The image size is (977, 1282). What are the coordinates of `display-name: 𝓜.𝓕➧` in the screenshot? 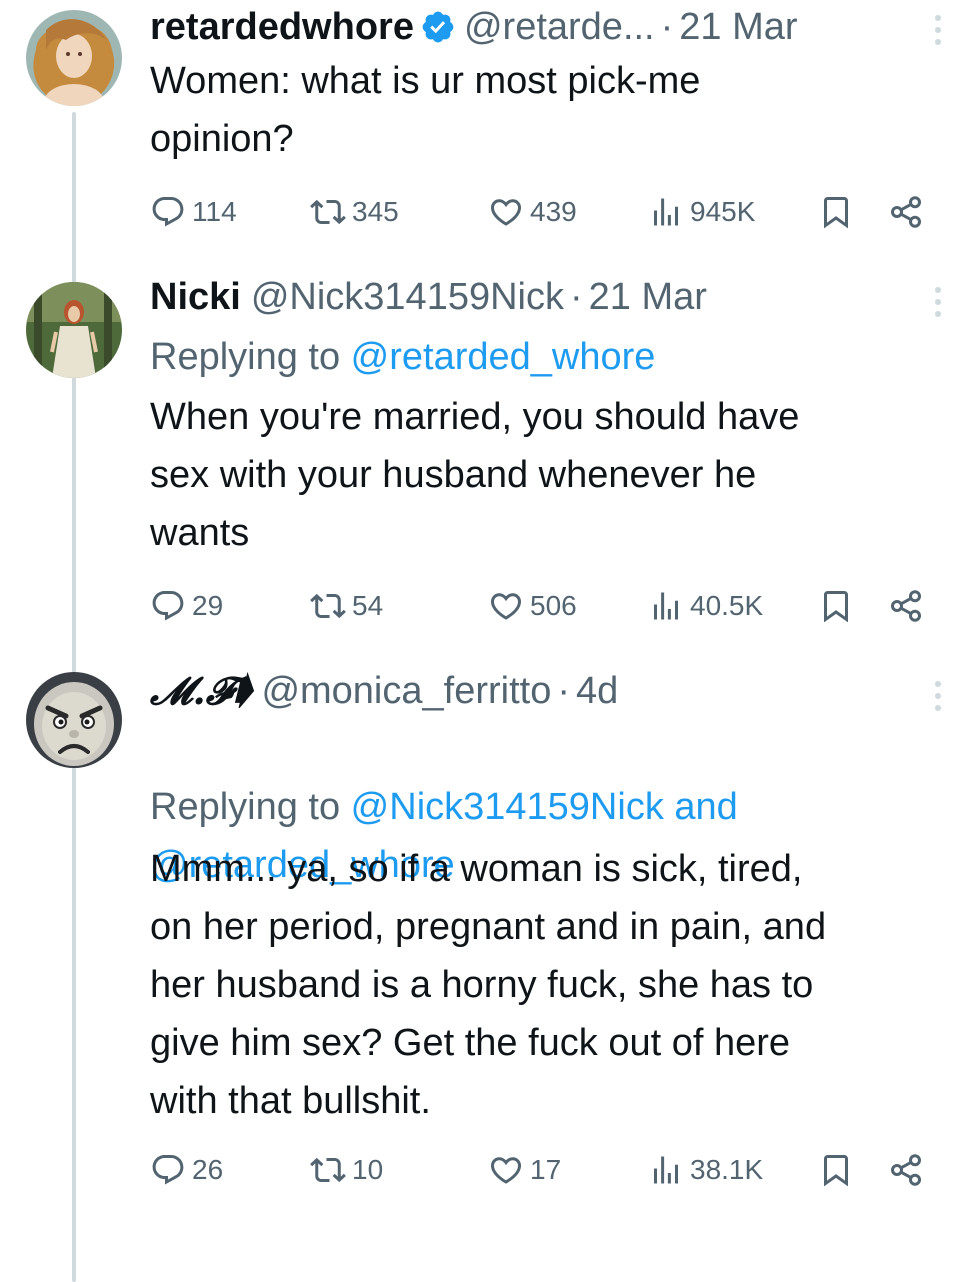 It's located at (200, 691).